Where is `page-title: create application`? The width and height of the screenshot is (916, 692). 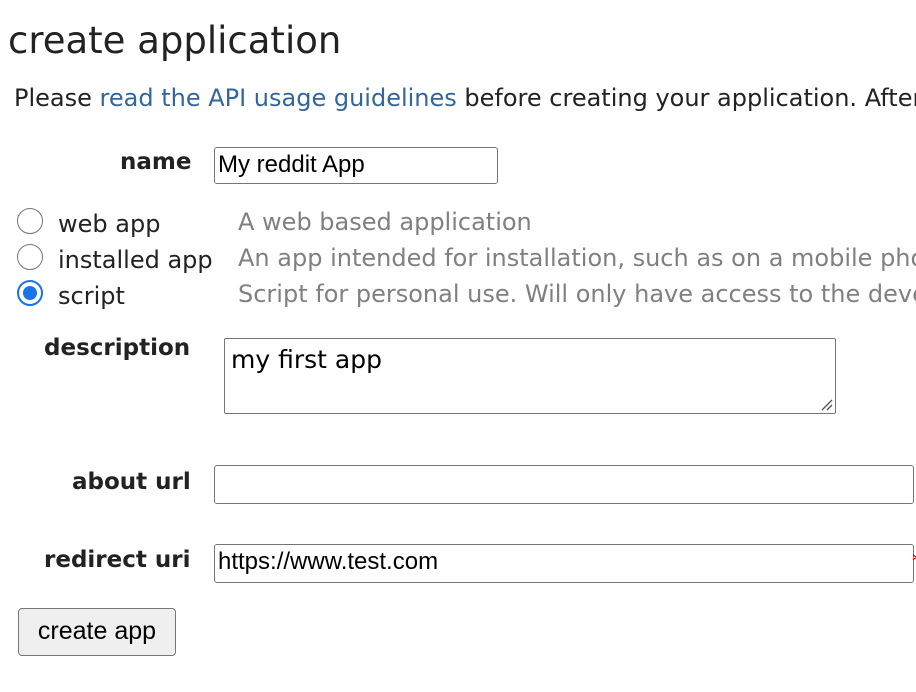 page-title: create application is located at coordinates (175, 40).